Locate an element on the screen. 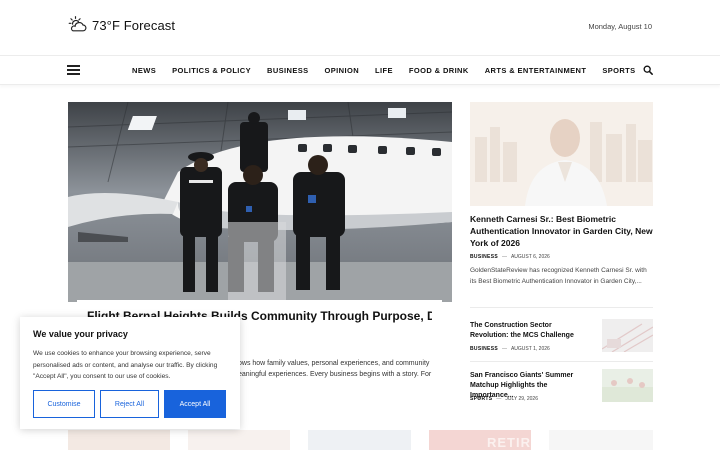 The image size is (720, 450). nav-item-life: LIFE is located at coordinates (384, 70).